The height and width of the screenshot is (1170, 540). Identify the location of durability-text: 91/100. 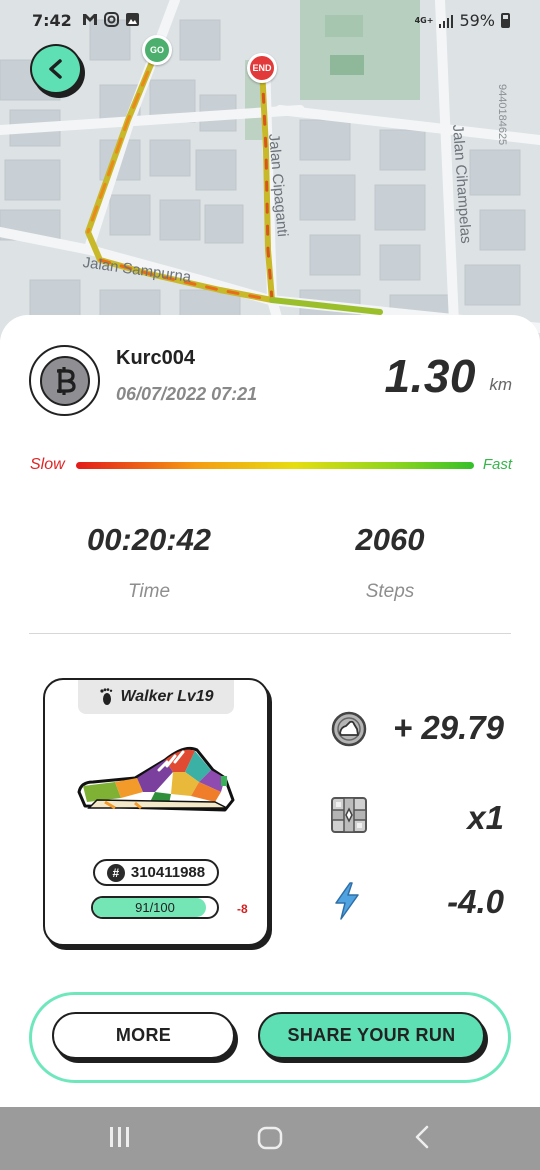
(155, 907).